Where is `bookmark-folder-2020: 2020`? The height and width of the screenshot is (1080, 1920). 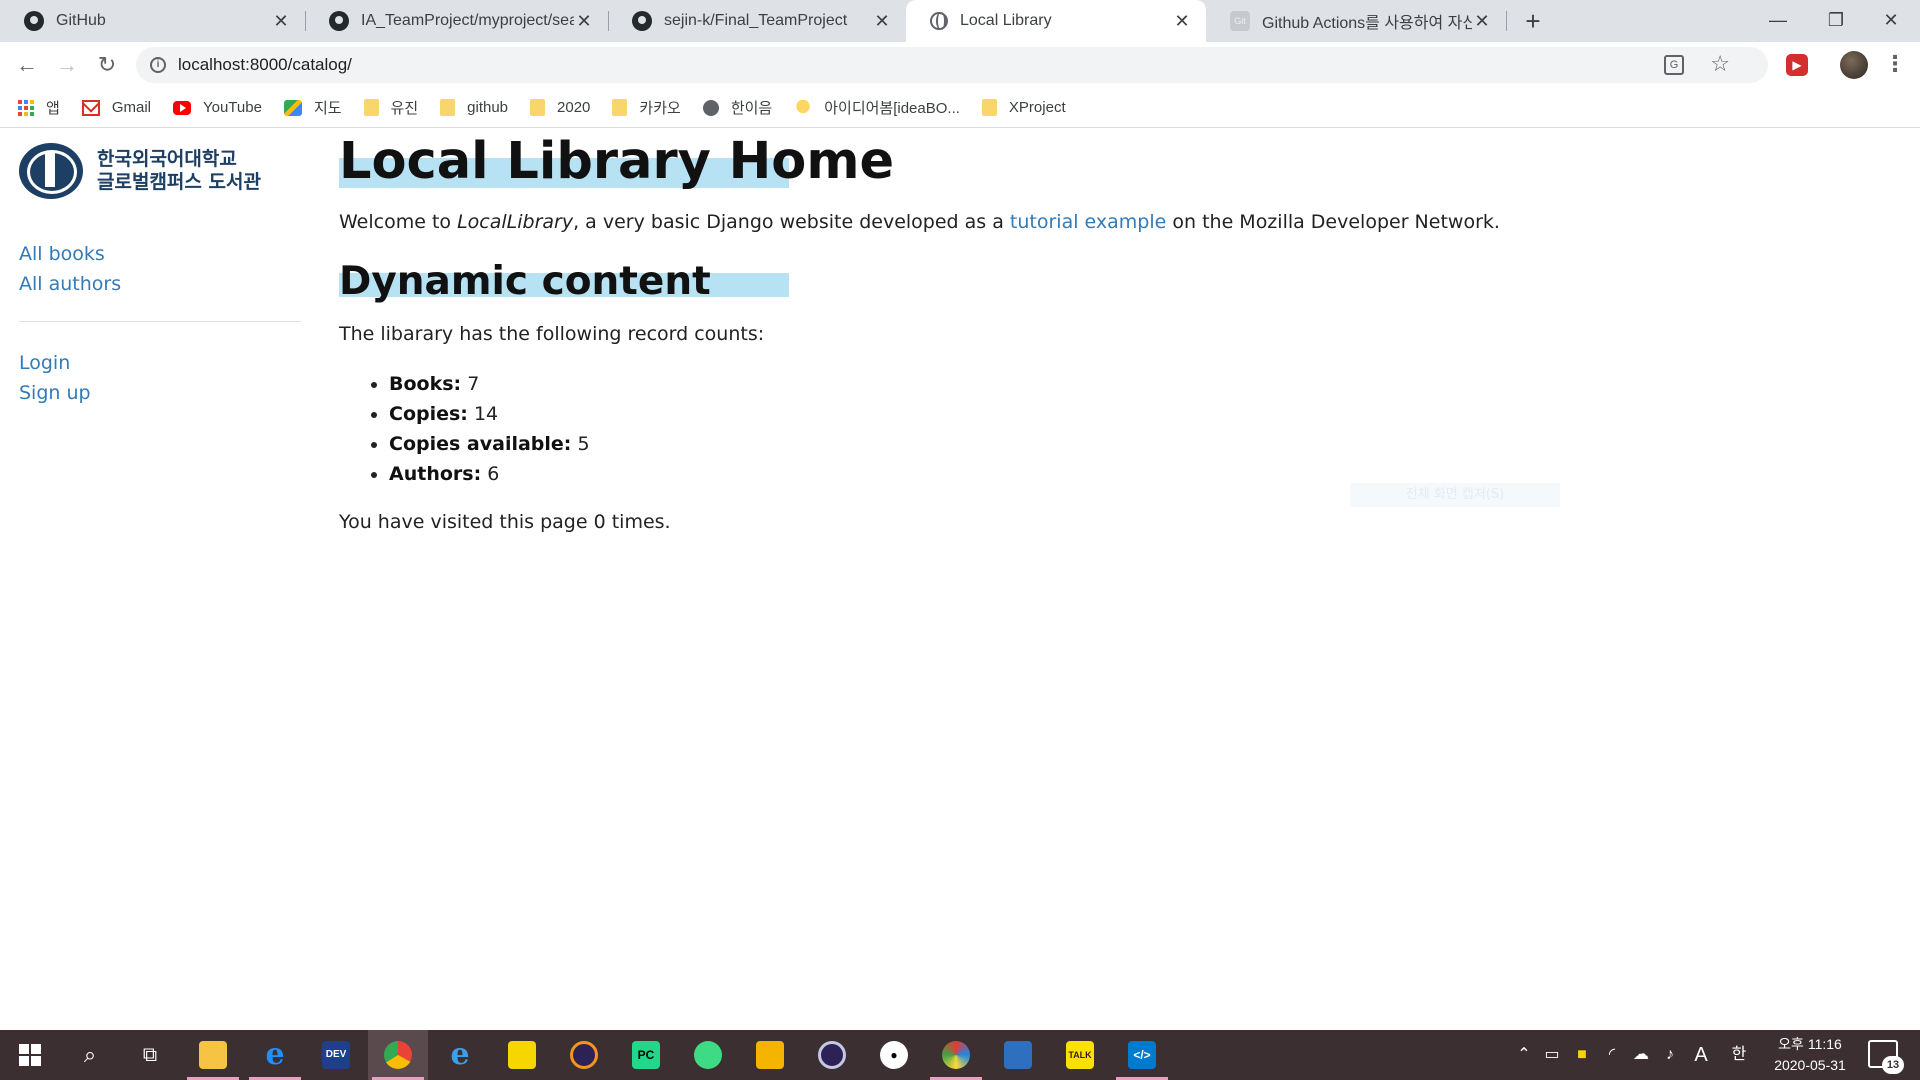 bookmark-folder-2020: 2020 is located at coordinates (560, 107).